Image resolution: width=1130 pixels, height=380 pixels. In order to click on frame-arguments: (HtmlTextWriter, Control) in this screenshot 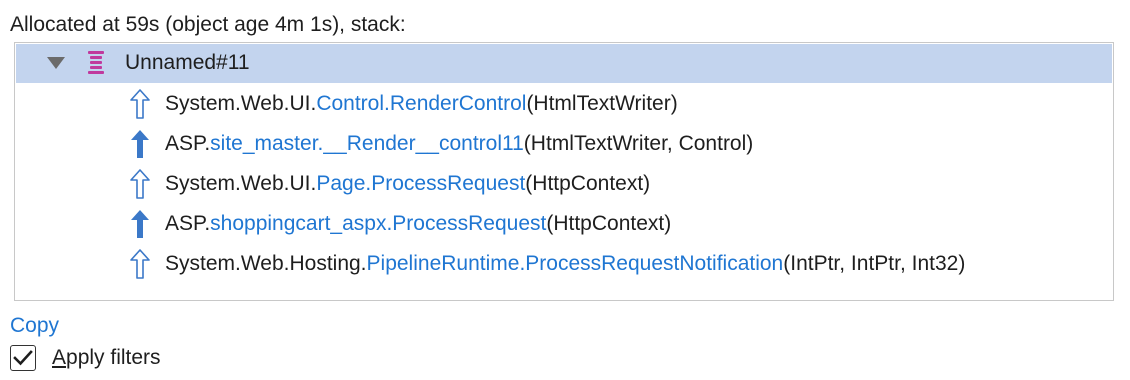, I will do `click(638, 143)`.